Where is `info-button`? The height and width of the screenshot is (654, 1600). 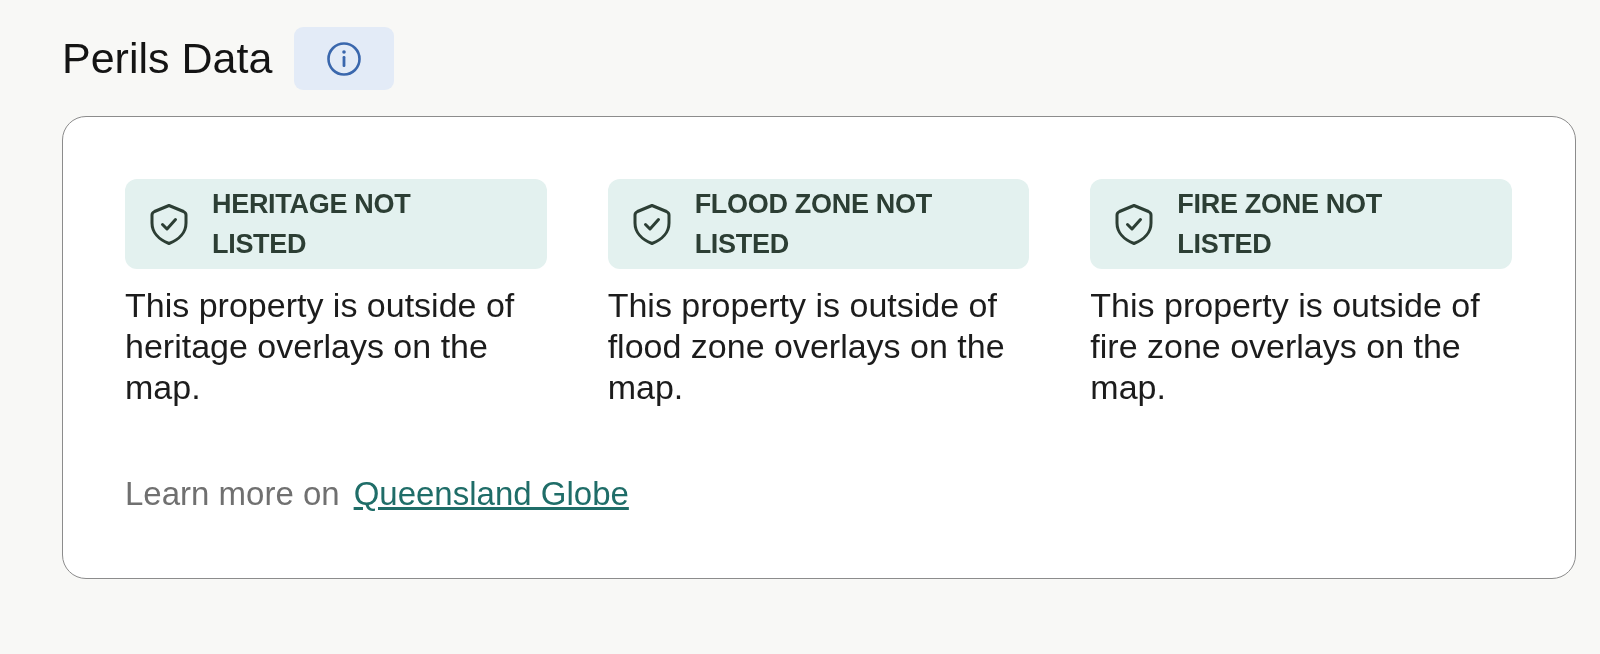 info-button is located at coordinates (344, 58).